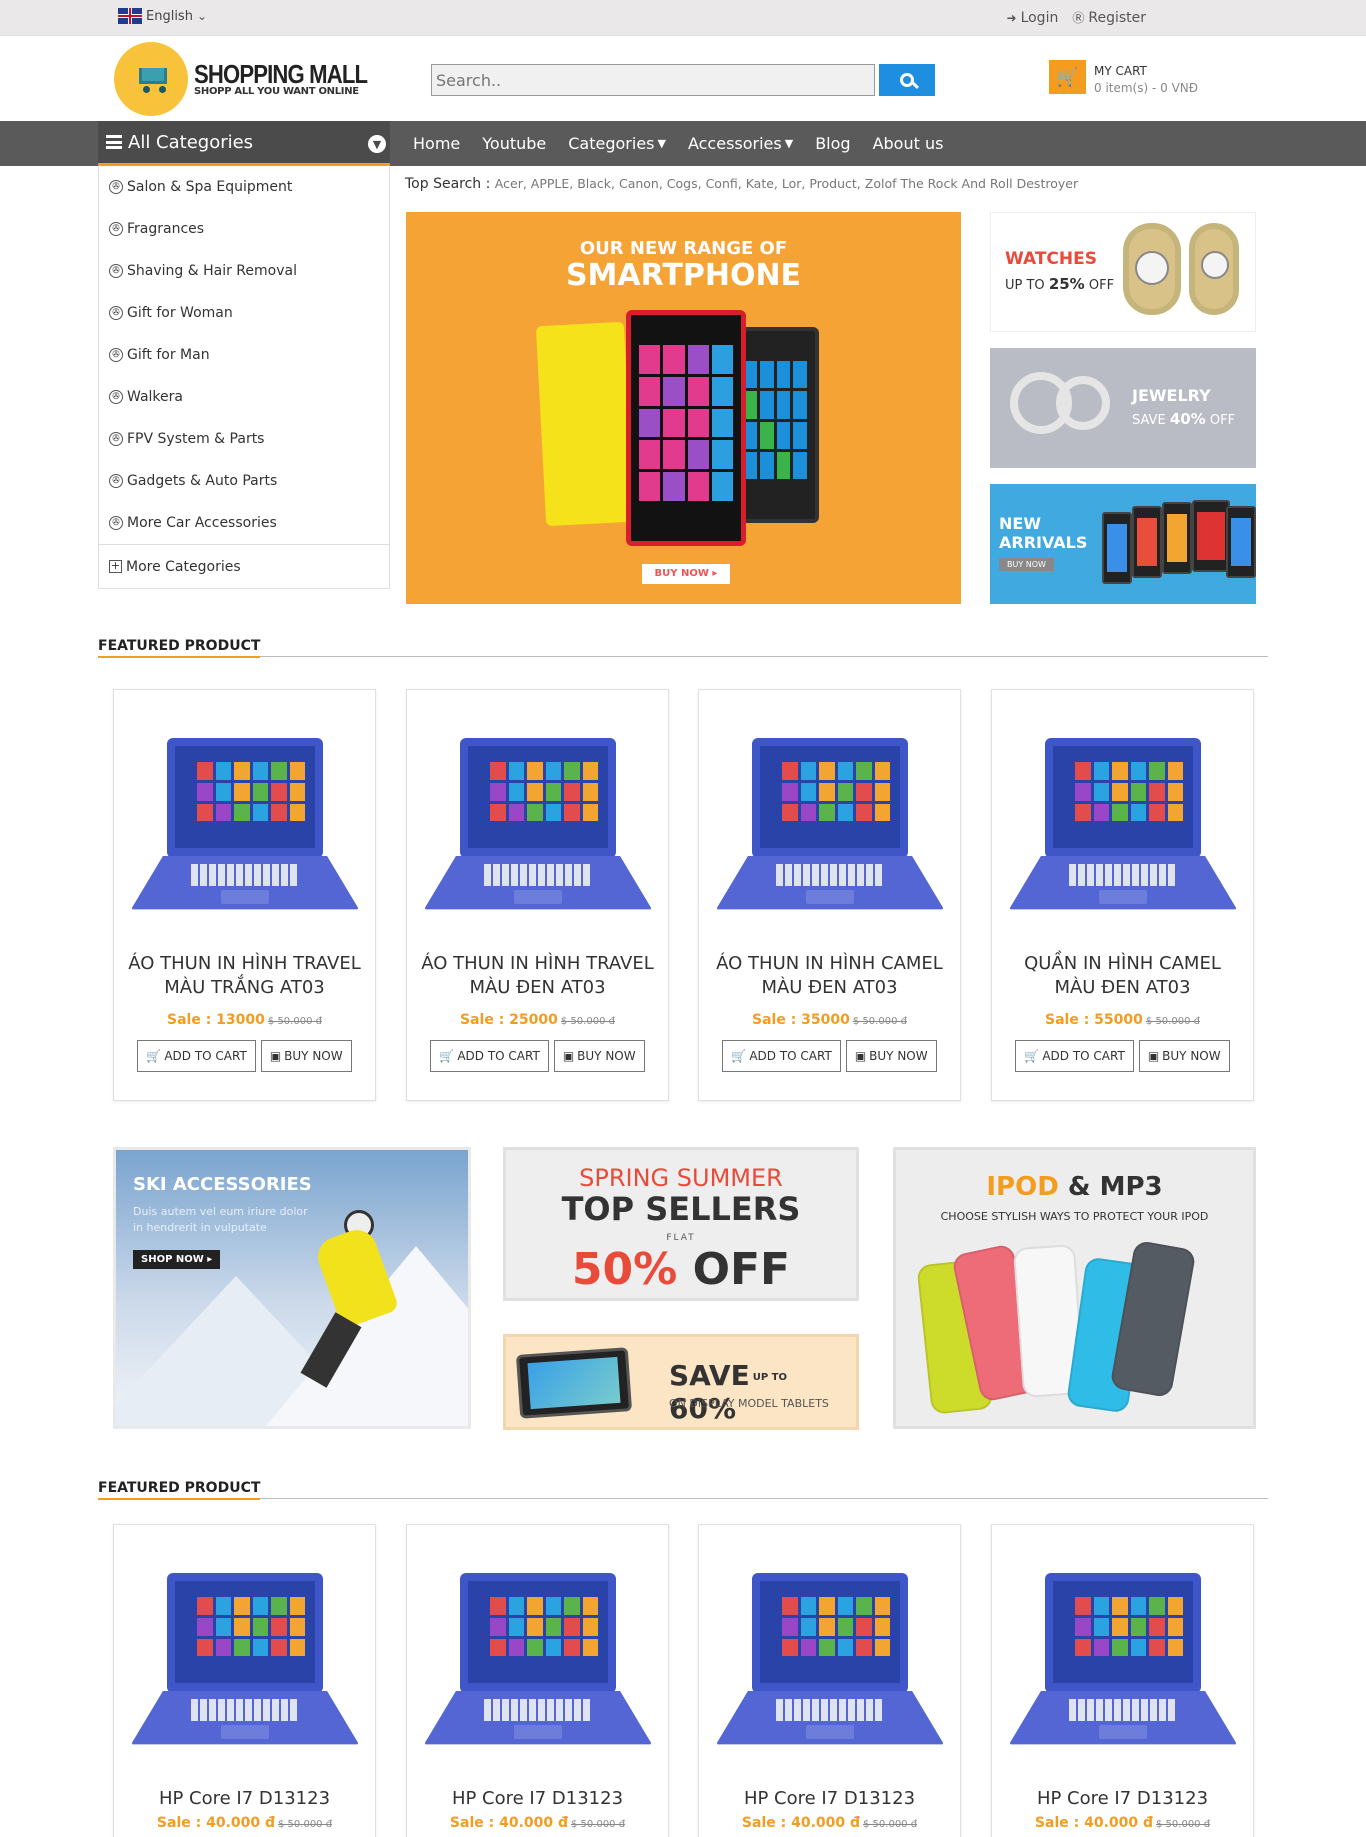  I want to click on nav-youtube: Youtube, so click(514, 143).